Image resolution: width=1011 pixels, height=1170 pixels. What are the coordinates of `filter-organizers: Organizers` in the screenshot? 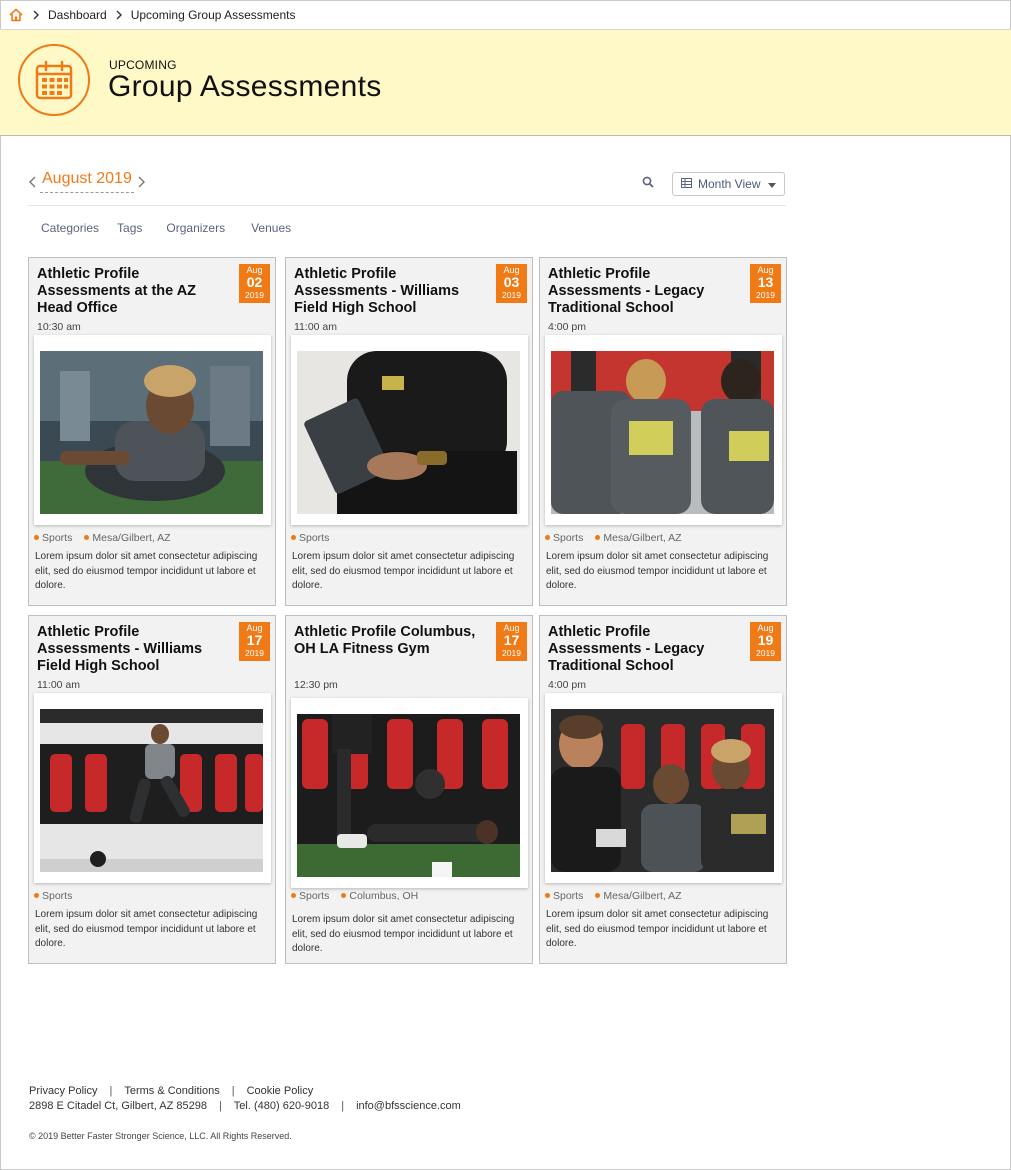 It's located at (195, 228).